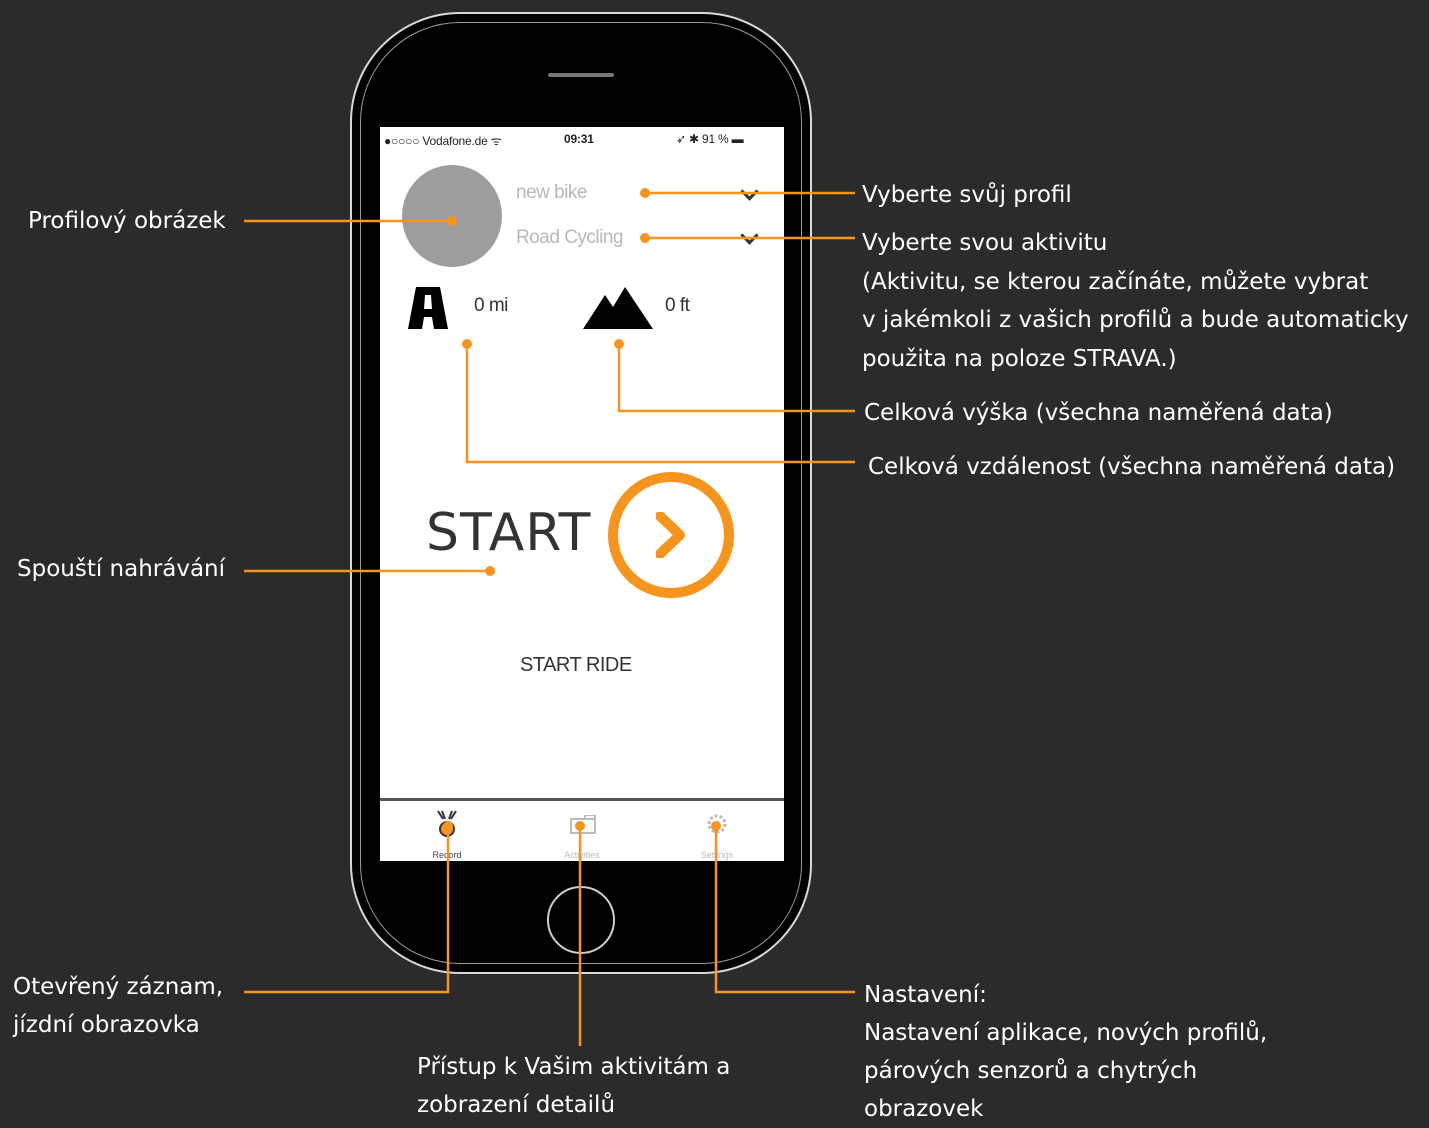 The image size is (1429, 1128). What do you see at coordinates (1066, 1033) in the screenshot?
I see `callout-settings-line1: Nastavení aplikace, nových profilů,` at bounding box center [1066, 1033].